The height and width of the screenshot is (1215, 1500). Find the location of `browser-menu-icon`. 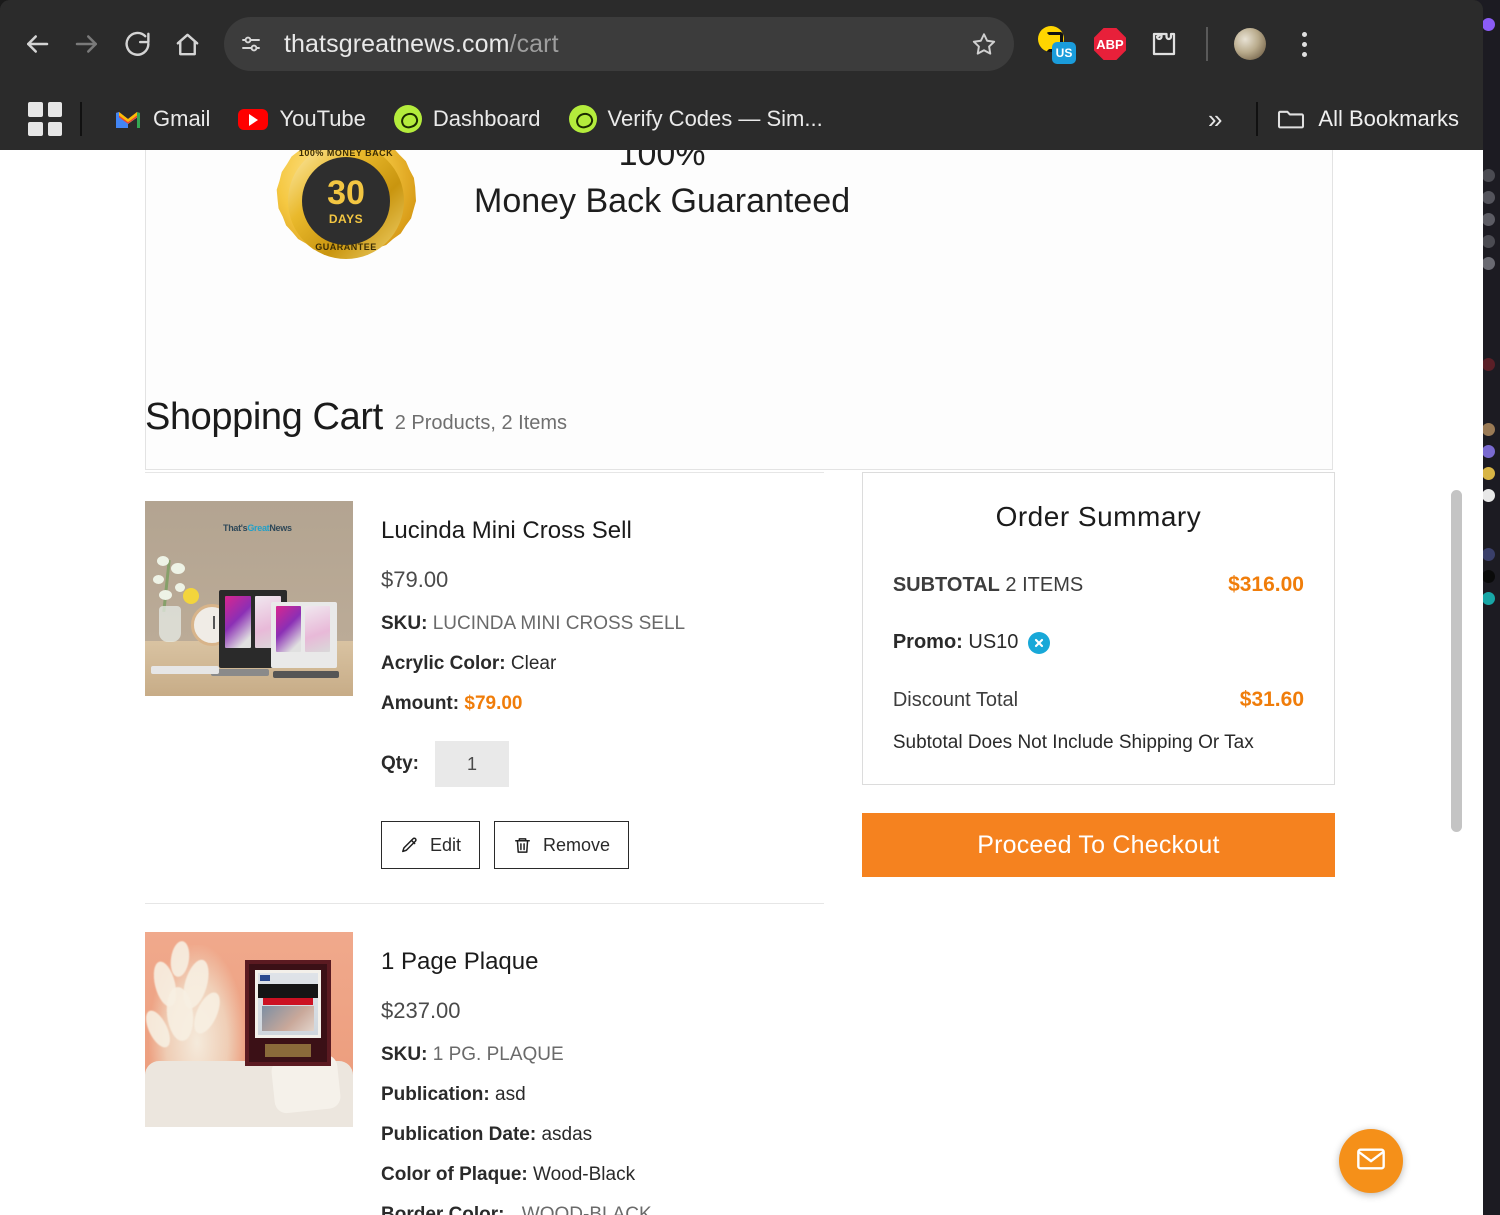

browser-menu-icon is located at coordinates (1304, 44).